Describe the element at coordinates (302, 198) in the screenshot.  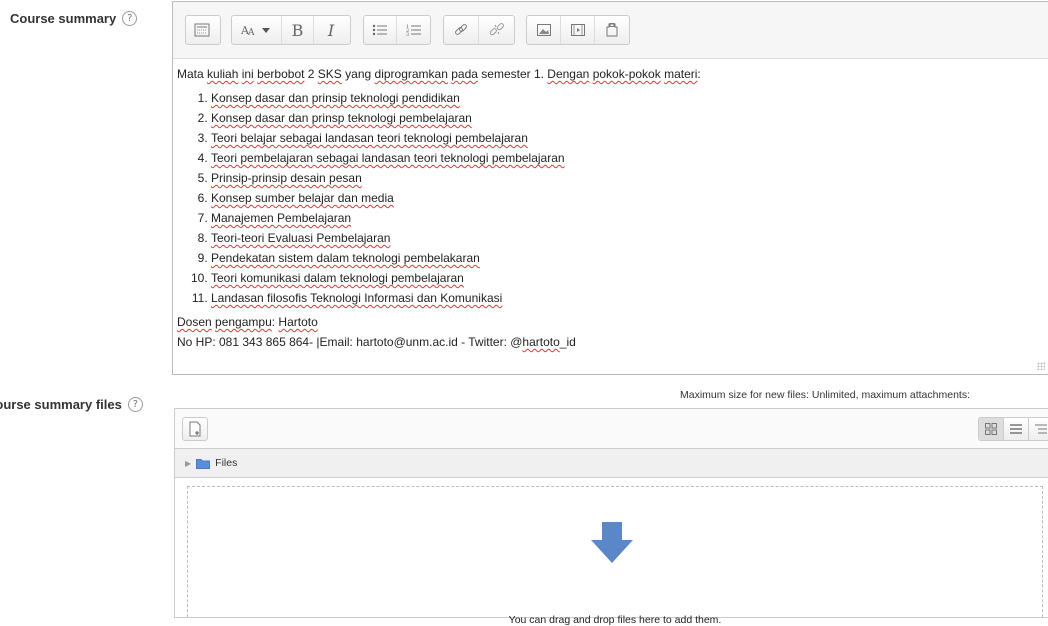
I see `topic-text: Konsep sumber belajar dan media` at that location.